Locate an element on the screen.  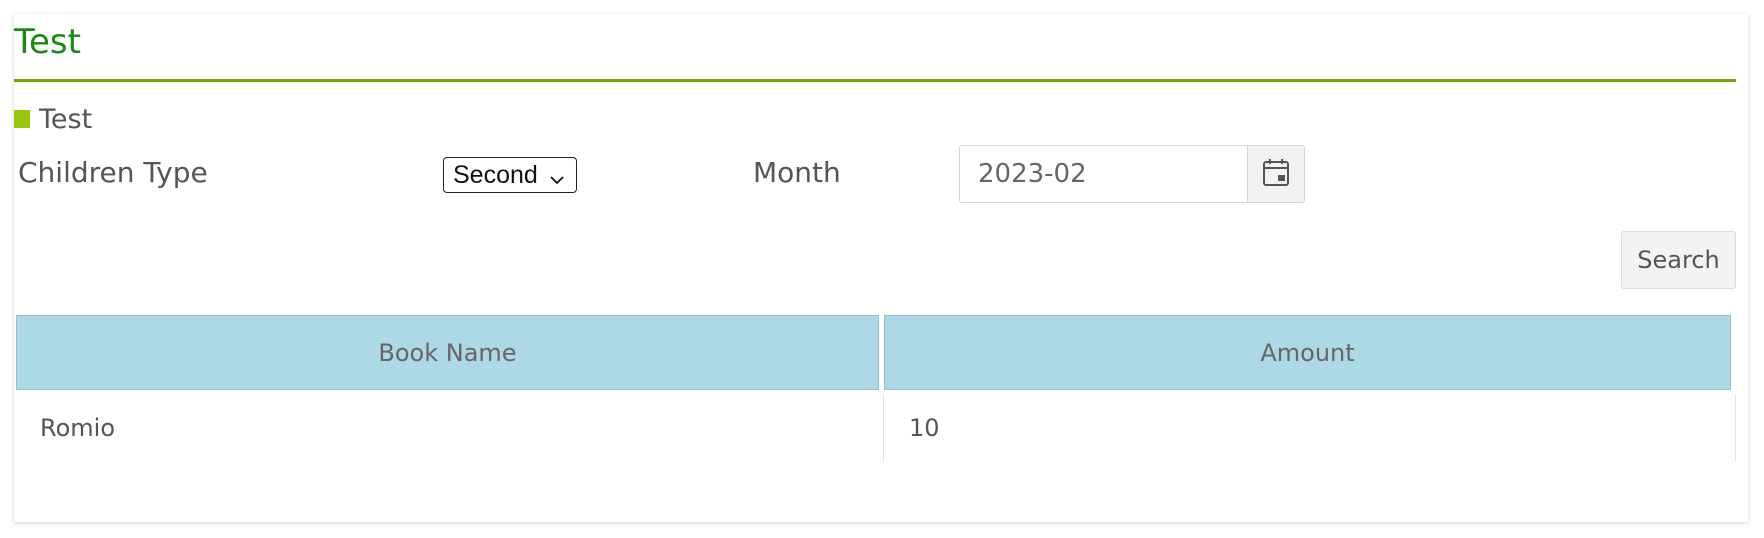
table-cell-book-name: Romio is located at coordinates (78, 428).